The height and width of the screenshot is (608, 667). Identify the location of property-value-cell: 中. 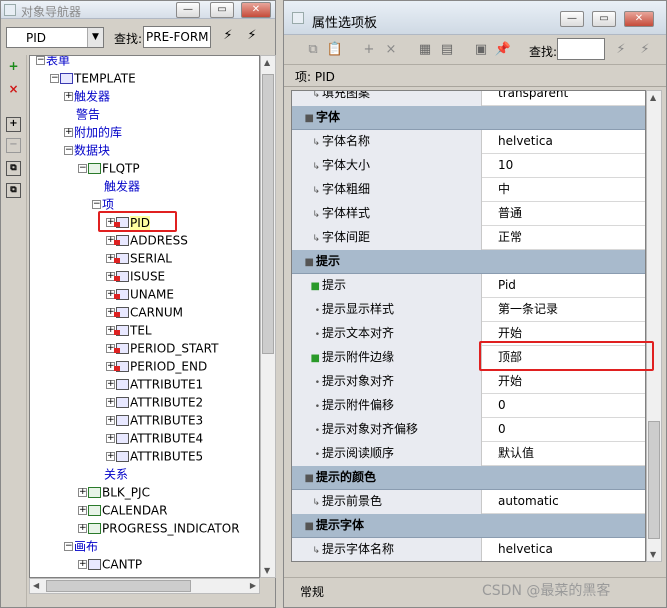
(504, 189).